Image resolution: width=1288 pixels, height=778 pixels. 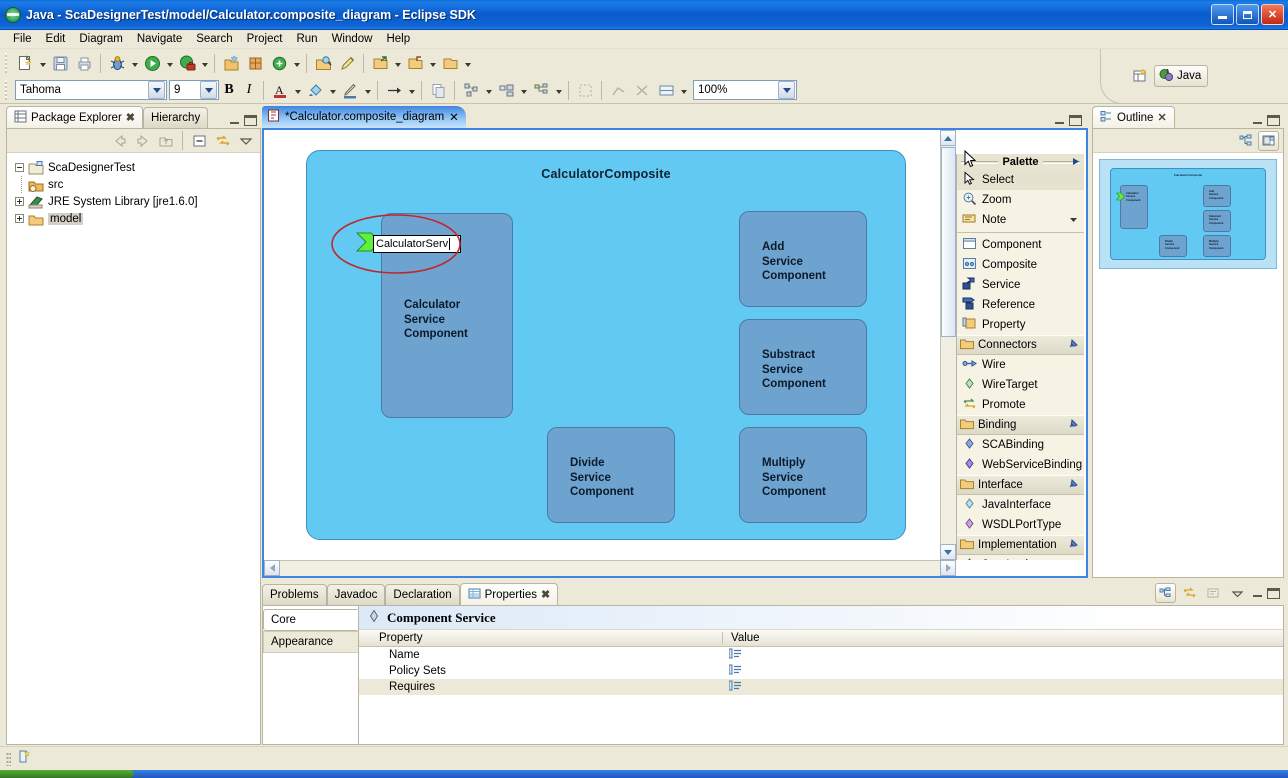 I want to click on palette-item-service: Service, so click(x=1020, y=285).